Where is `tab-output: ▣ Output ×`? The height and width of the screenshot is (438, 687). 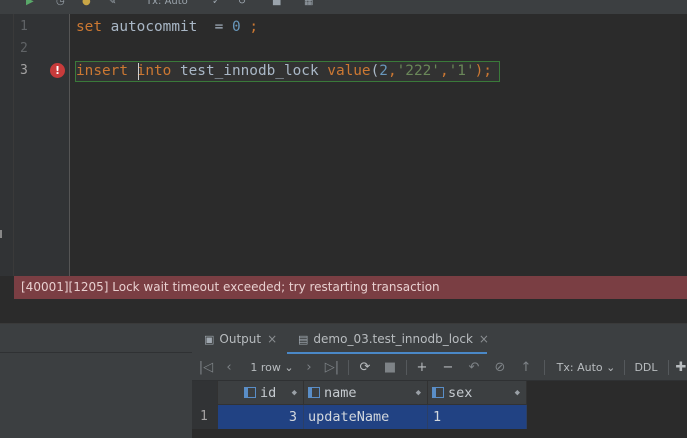
tab-output: ▣ Output × is located at coordinates (240, 339).